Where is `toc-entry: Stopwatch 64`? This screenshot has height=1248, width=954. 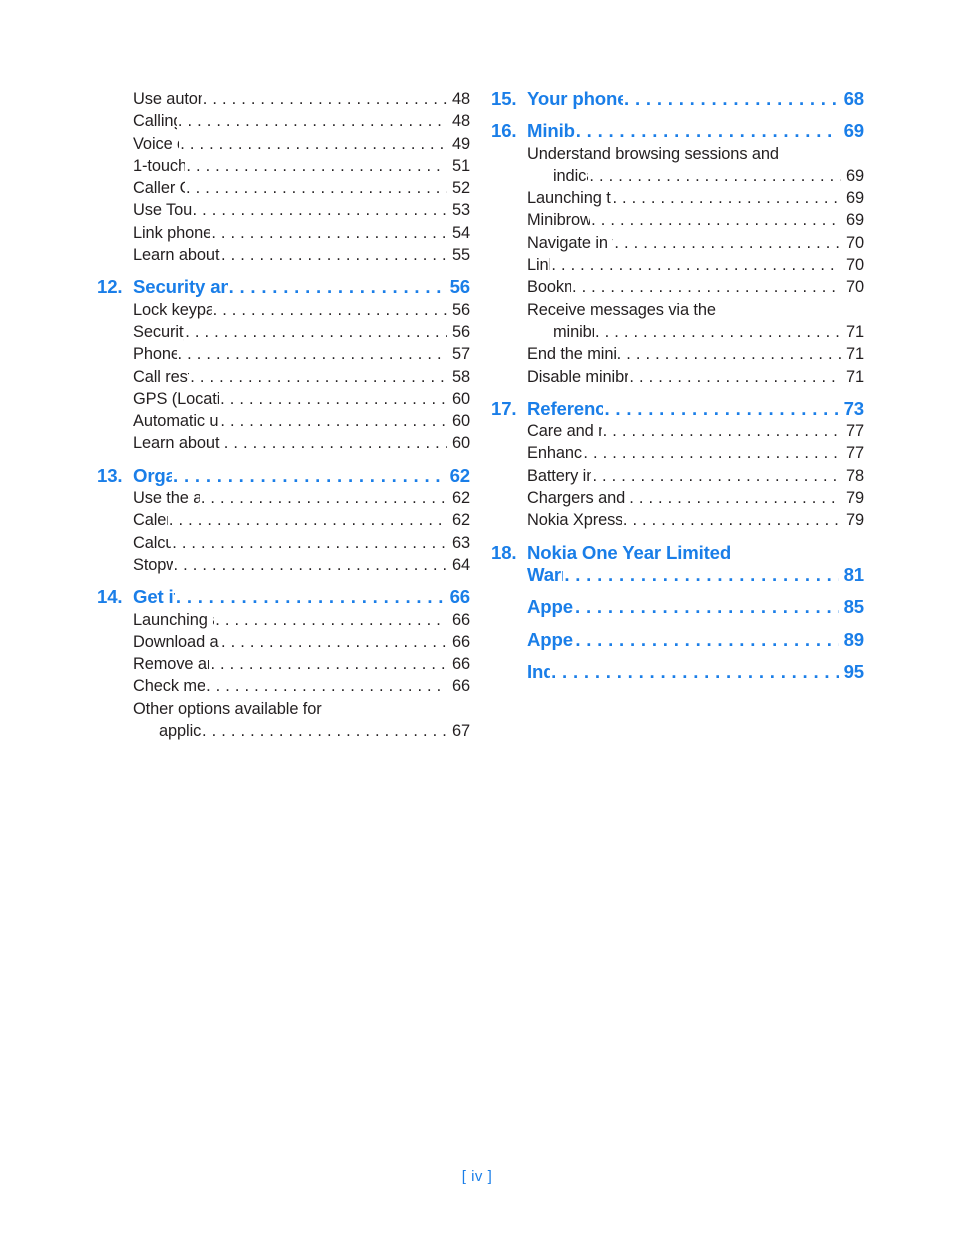
toc-entry: Stopwatch 64 is located at coordinates (280, 565).